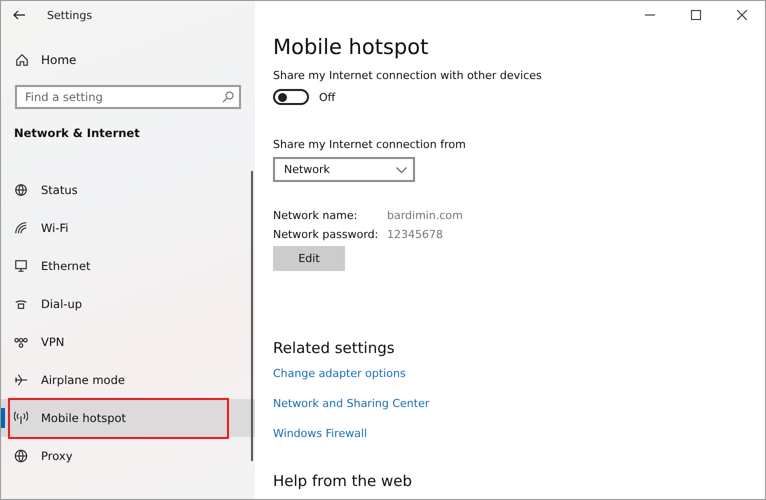 The height and width of the screenshot is (500, 766). I want to click on nav-item: Proxy, so click(128, 456).